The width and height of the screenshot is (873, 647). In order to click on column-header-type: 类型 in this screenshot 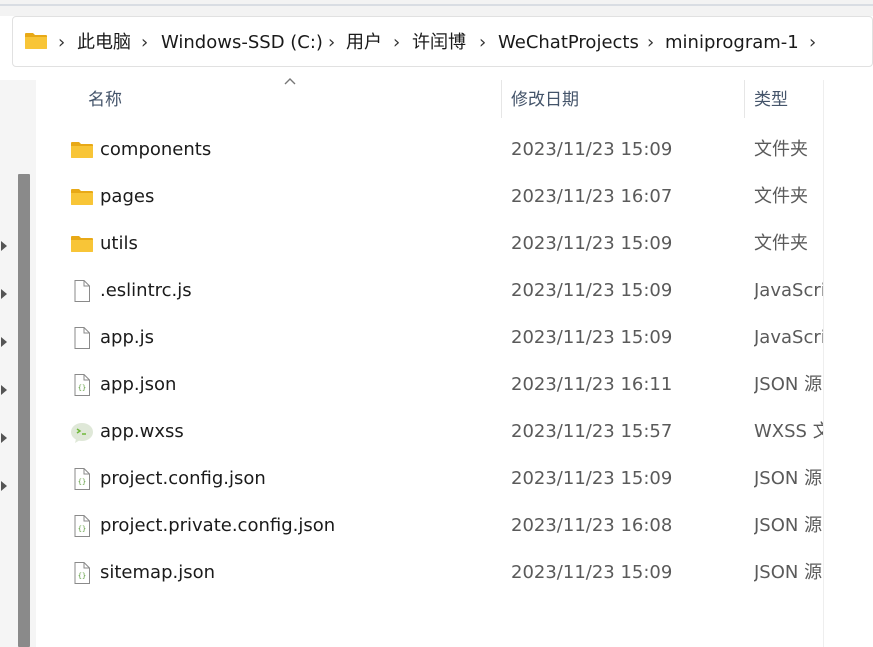, I will do `click(771, 100)`.